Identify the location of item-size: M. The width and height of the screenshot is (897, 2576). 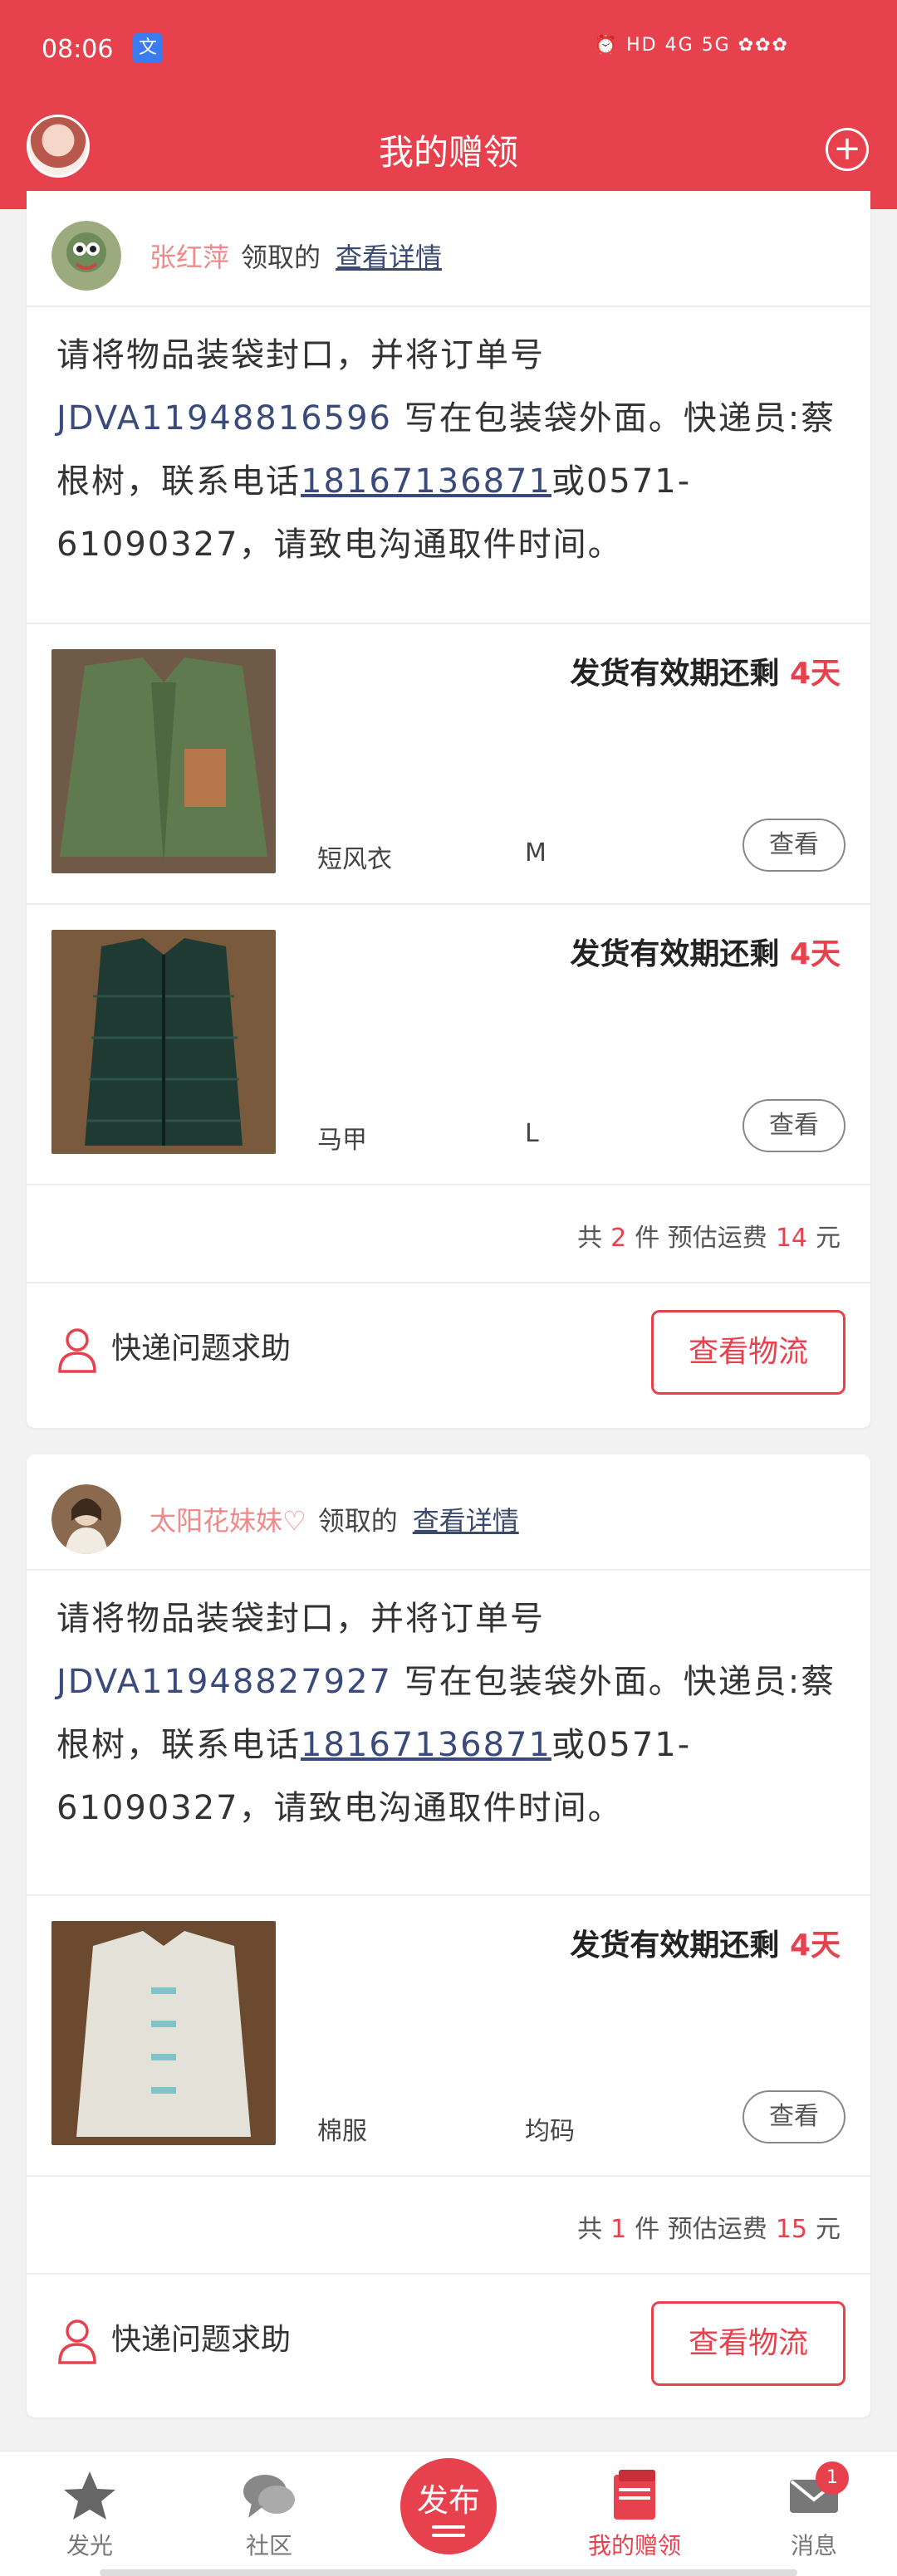
(536, 853).